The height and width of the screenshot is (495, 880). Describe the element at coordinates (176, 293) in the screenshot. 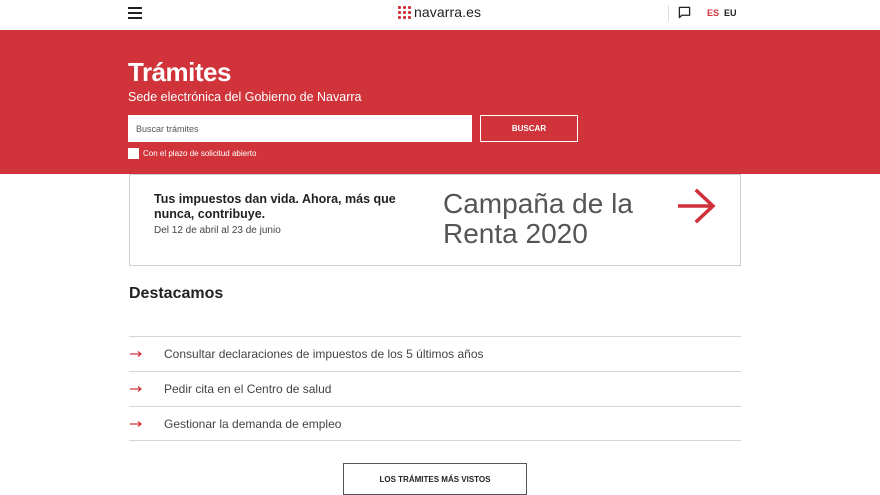

I see `featured-title: Destacamos` at that location.